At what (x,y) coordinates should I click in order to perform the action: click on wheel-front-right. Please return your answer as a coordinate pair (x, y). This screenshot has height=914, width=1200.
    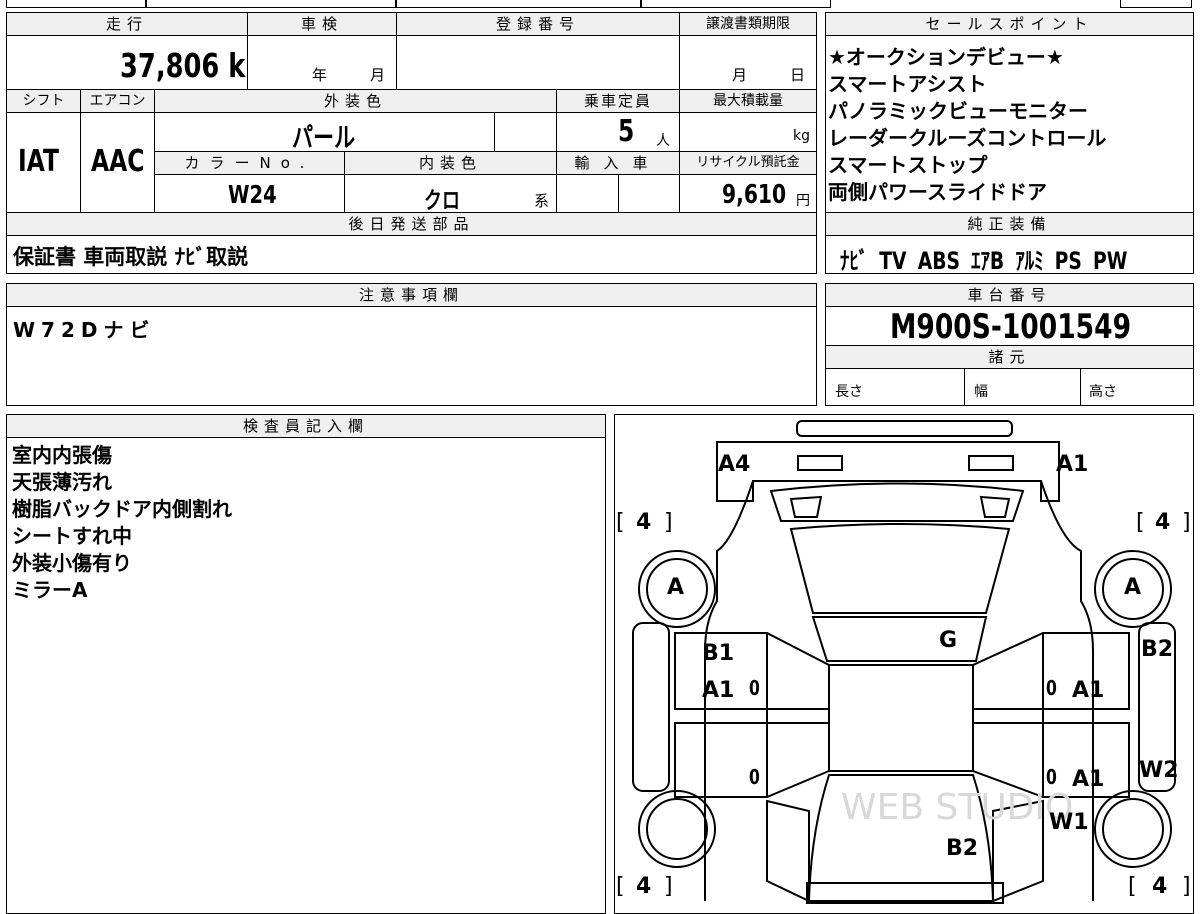
    Looking at the image, I should click on (1133, 829).